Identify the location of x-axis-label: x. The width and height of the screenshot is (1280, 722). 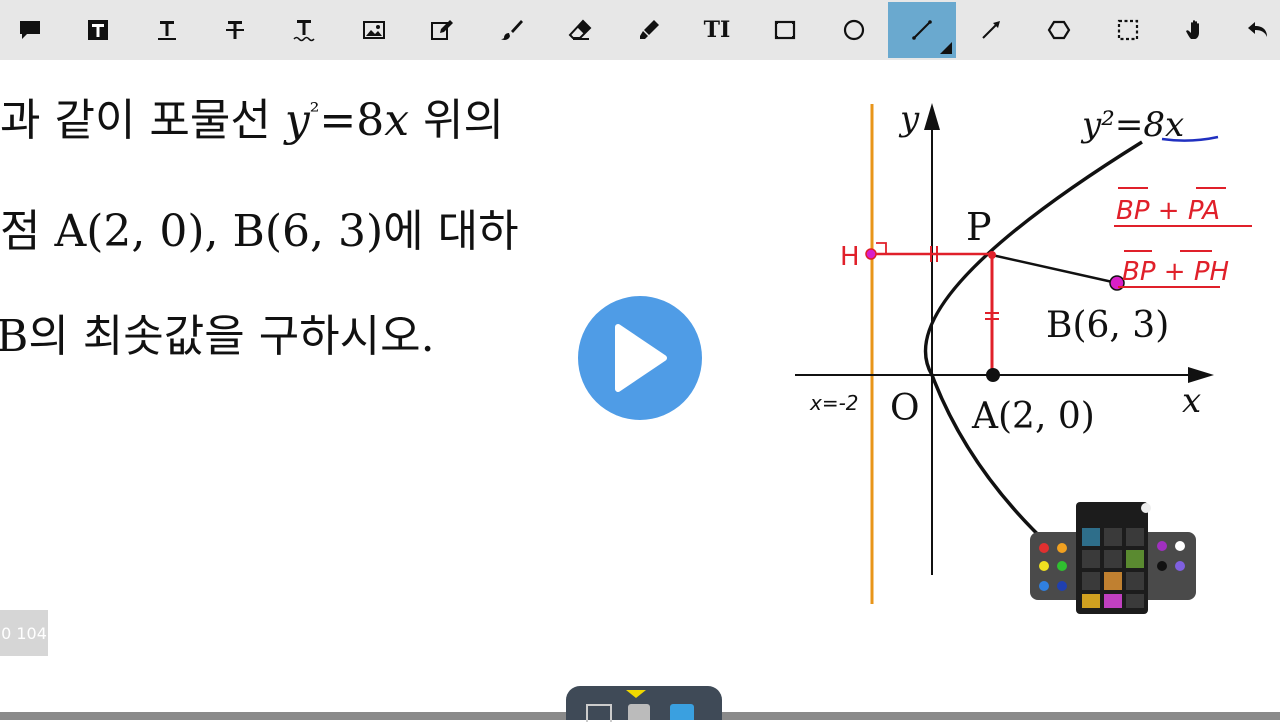
(1191, 401).